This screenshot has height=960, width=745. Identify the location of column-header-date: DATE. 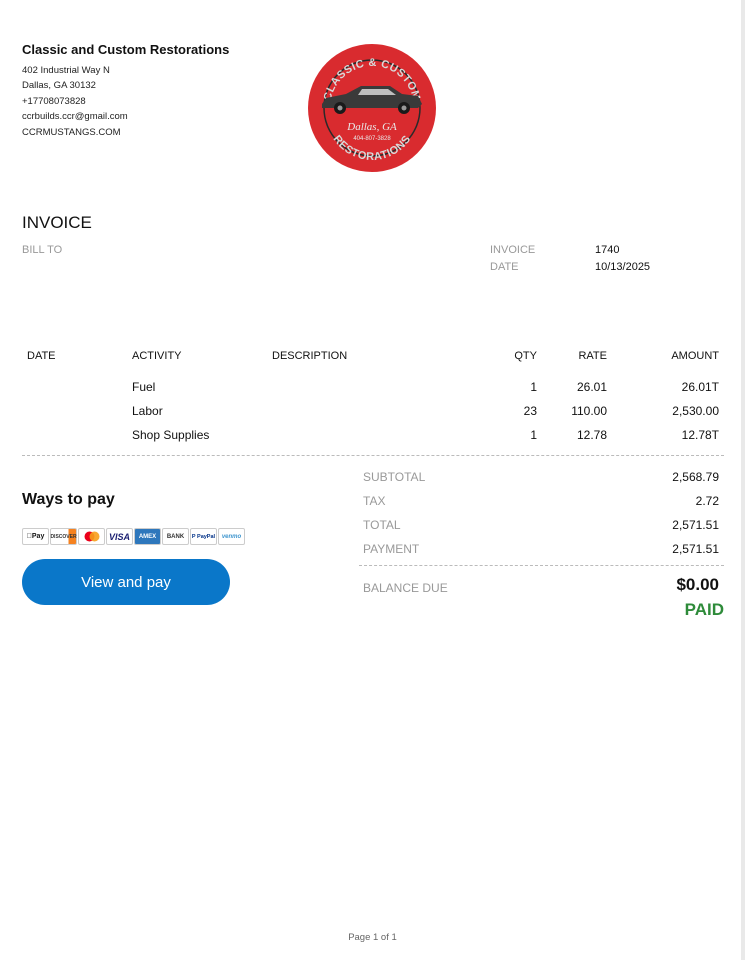
(41, 356).